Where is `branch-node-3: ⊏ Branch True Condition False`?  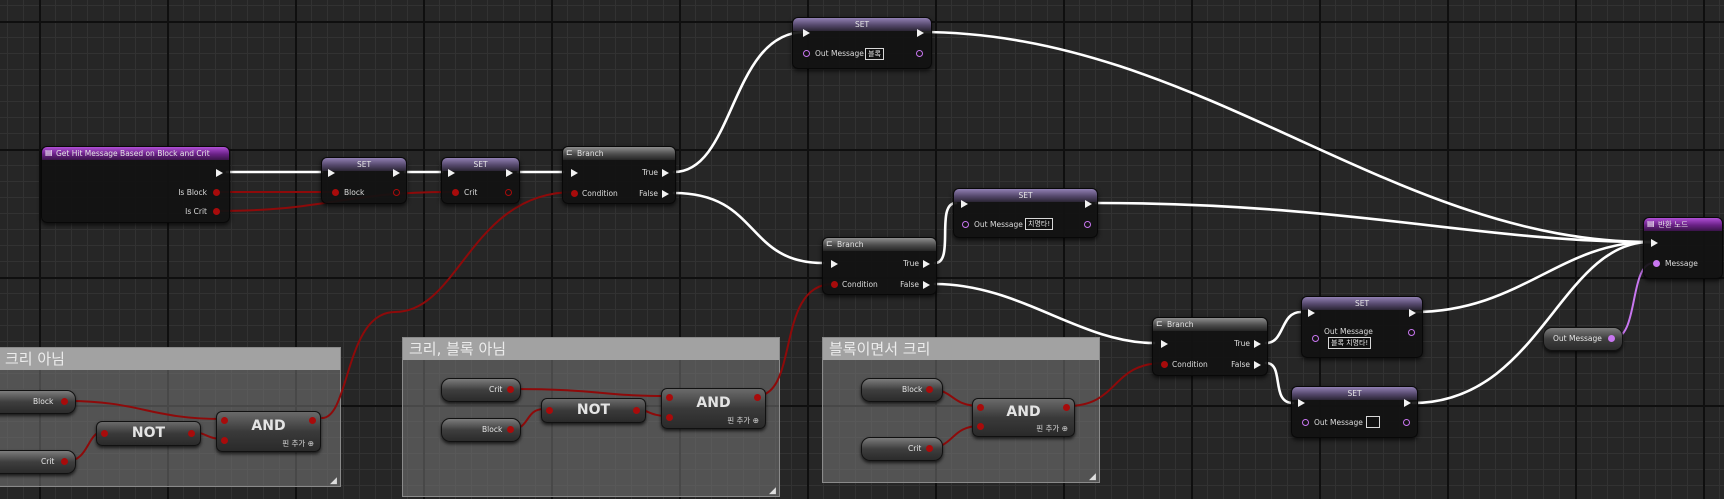
branch-node-3: ⊏ Branch True Condition False is located at coordinates (1210, 346).